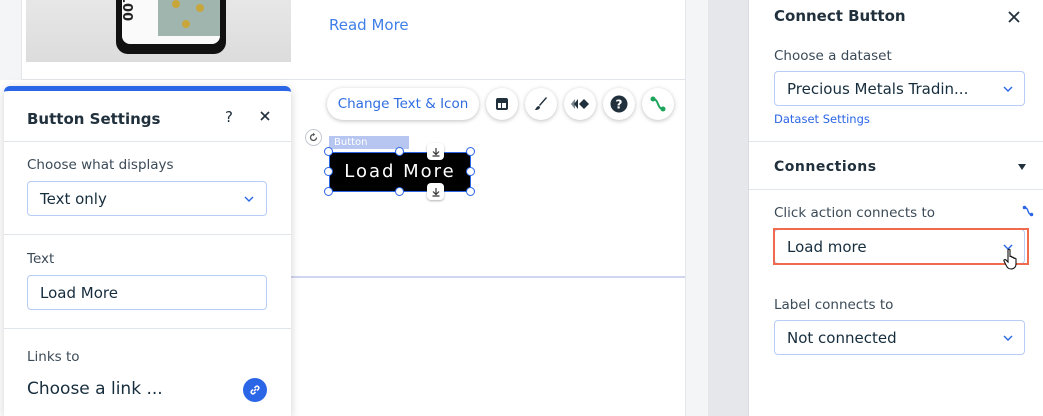 The width and height of the screenshot is (1043, 416). What do you see at coordinates (728, 208) in the screenshot?
I see `panel-backdrop` at bounding box center [728, 208].